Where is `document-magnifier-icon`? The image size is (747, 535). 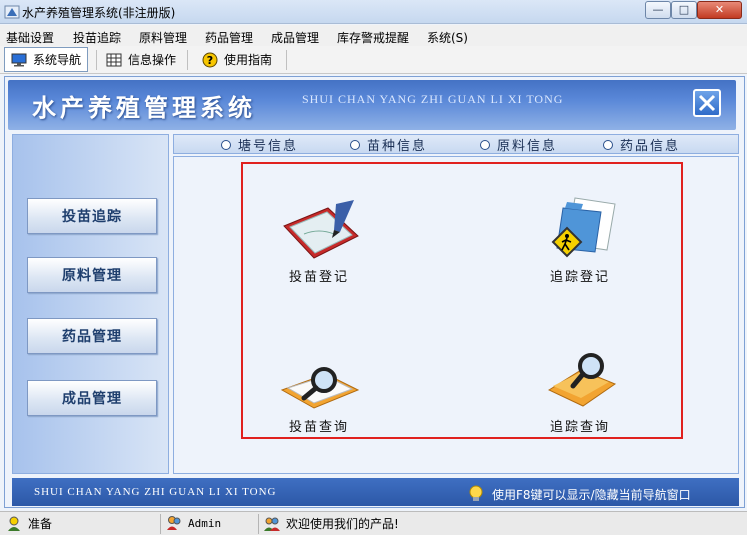 document-magnifier-icon is located at coordinates (320, 388).